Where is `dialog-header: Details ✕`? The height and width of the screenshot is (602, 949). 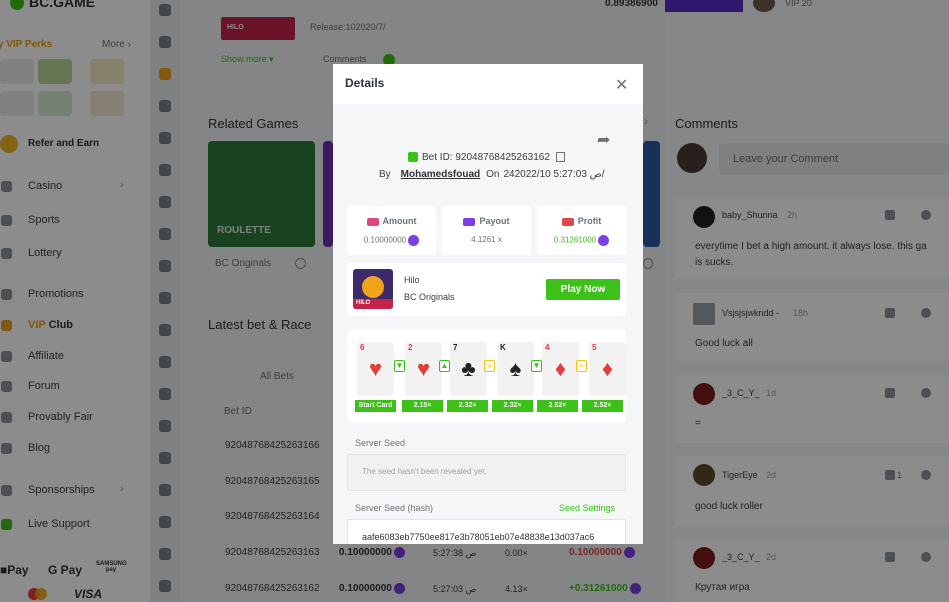
dialog-header: Details ✕ is located at coordinates (488, 84).